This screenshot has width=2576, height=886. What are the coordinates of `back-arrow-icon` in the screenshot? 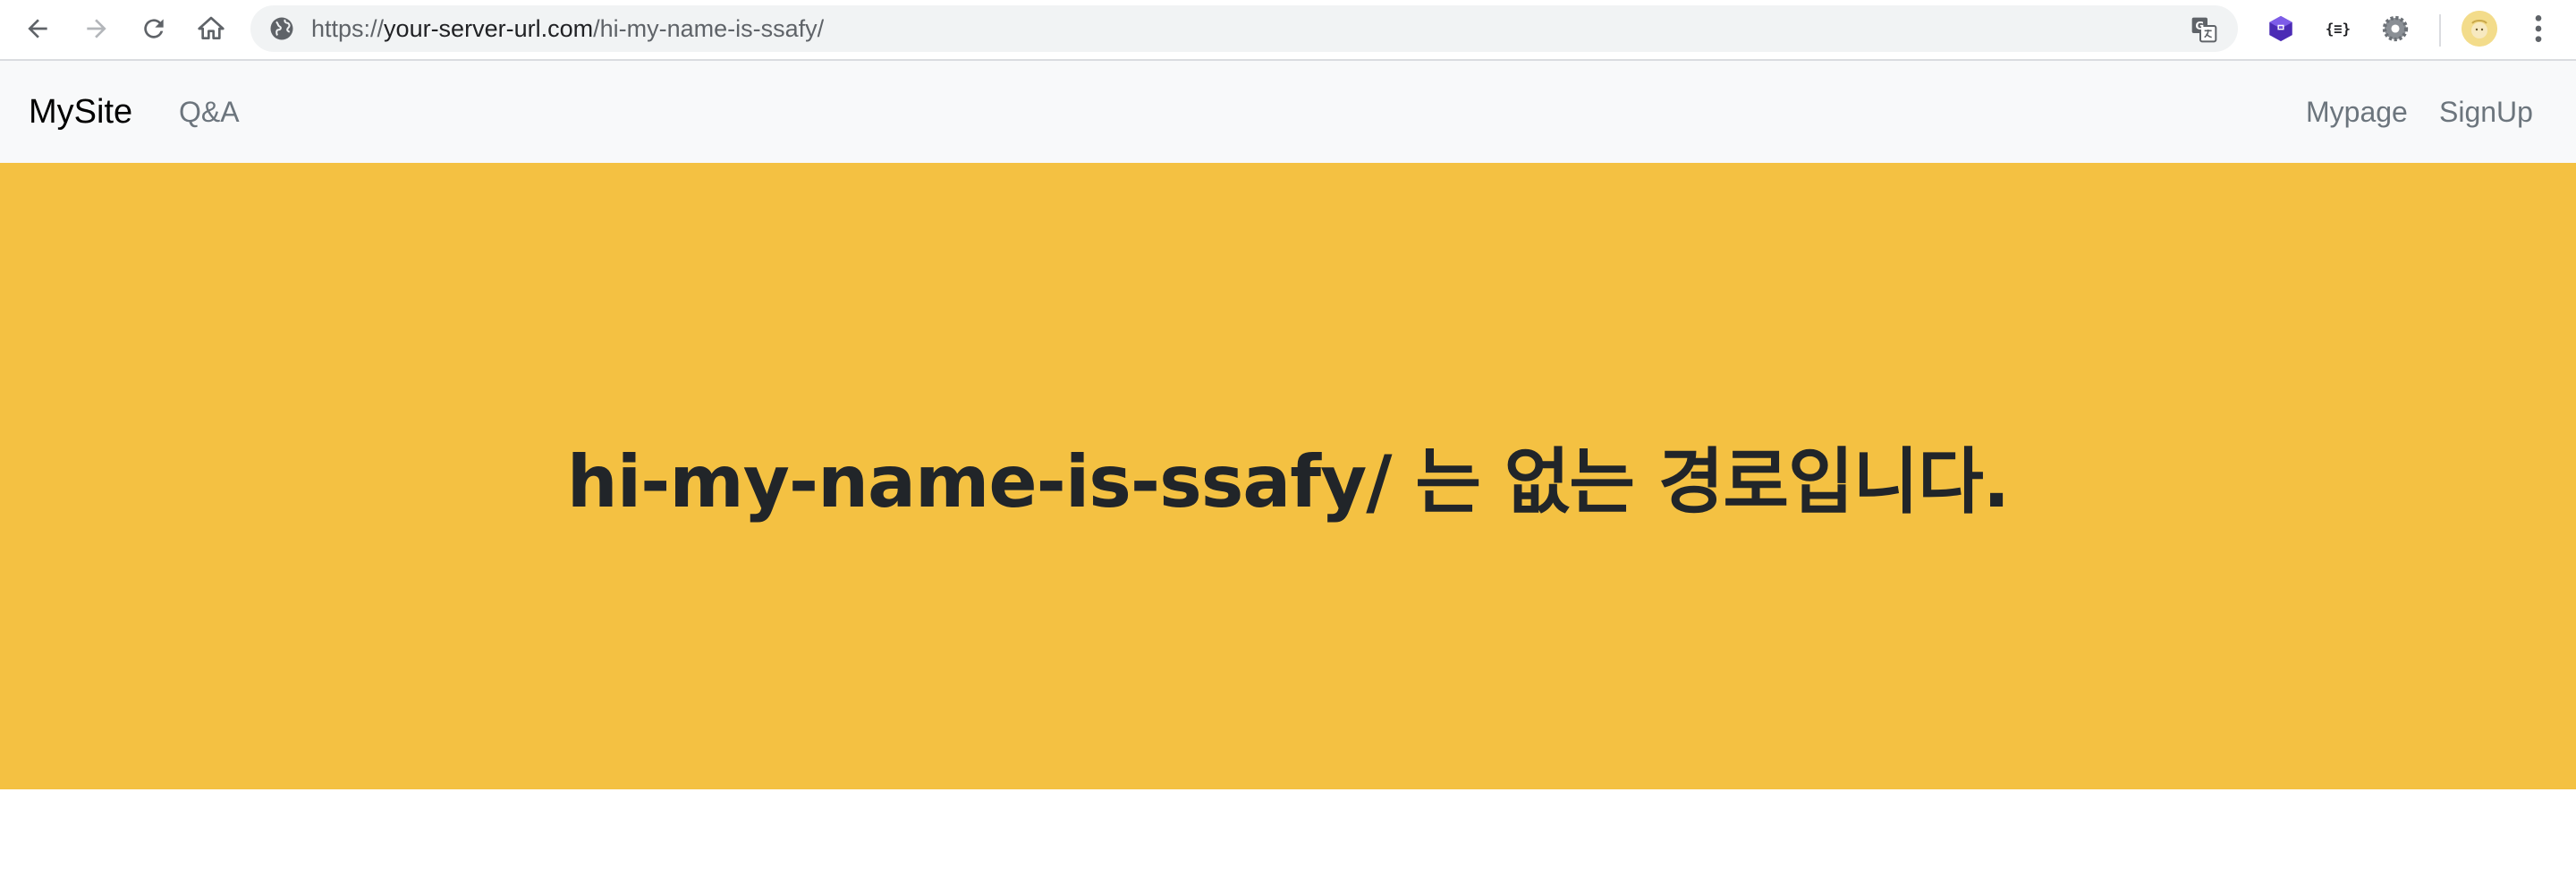 It's located at (37, 28).